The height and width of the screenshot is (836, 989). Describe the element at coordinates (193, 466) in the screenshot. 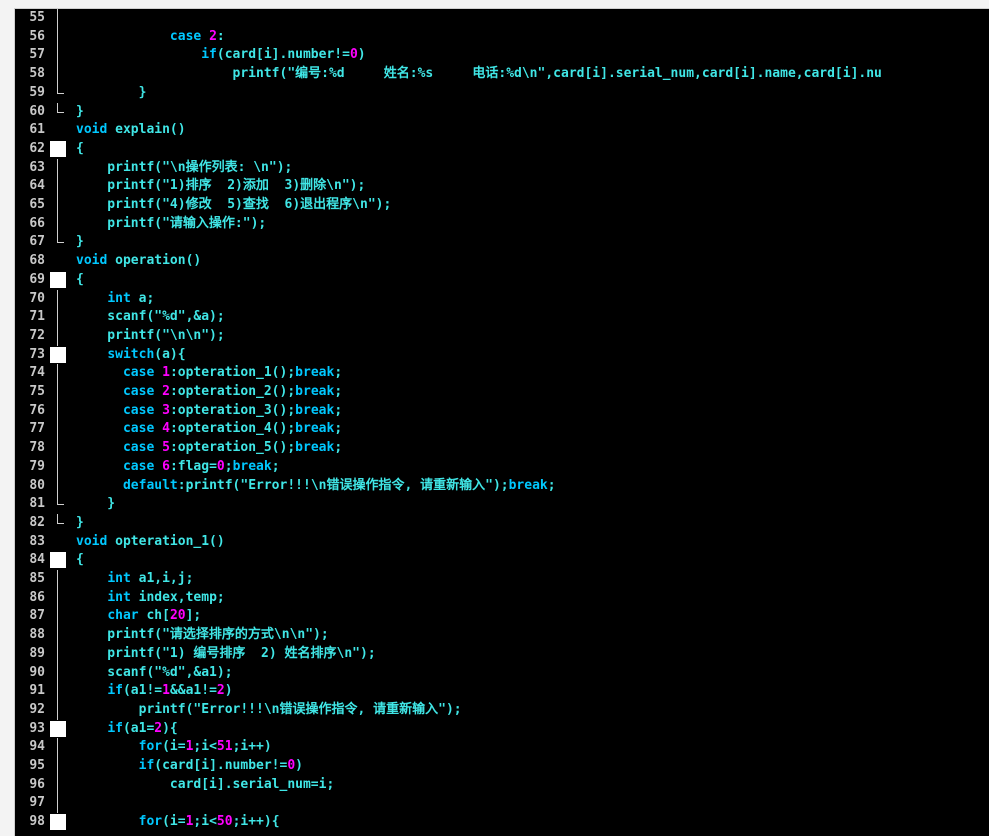

I see `code-token: :flag=` at that location.